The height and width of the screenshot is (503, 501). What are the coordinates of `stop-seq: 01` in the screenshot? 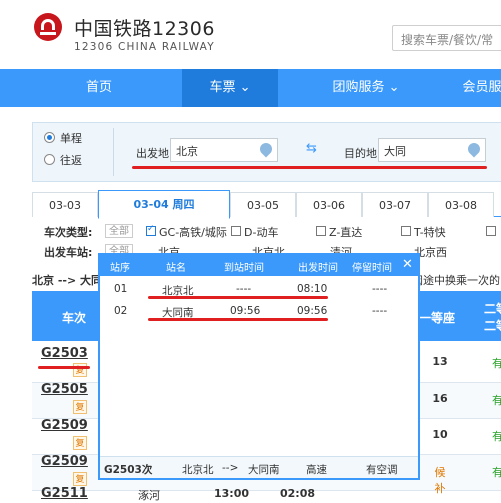 It's located at (121, 289).